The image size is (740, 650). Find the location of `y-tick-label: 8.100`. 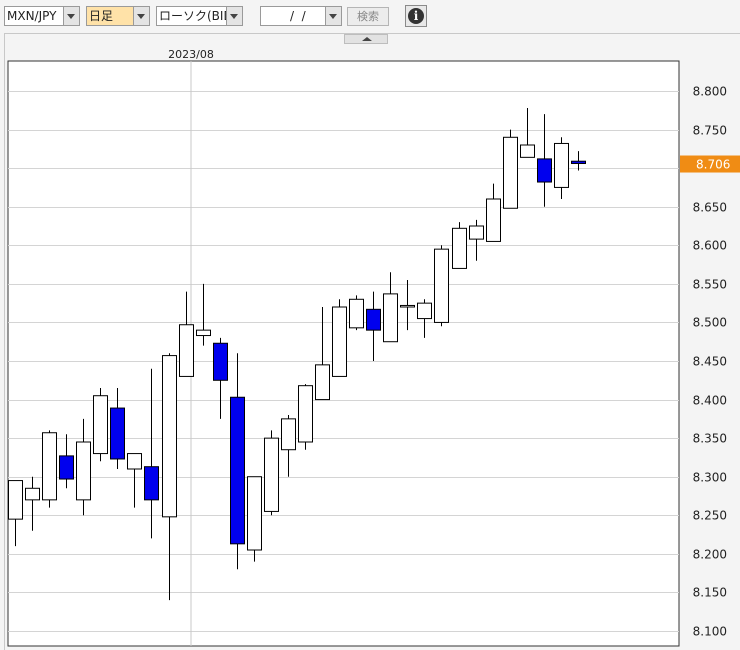

y-tick-label: 8.100 is located at coordinates (710, 632).